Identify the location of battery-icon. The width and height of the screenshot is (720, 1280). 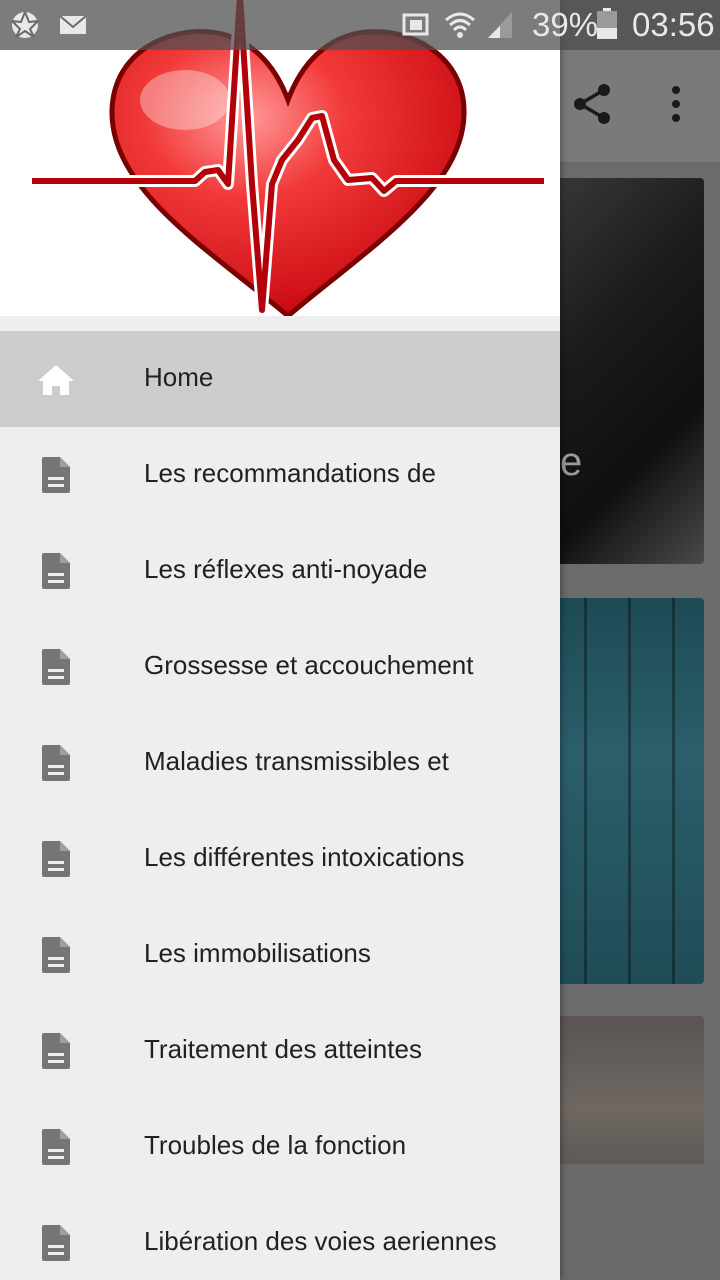
(607, 23).